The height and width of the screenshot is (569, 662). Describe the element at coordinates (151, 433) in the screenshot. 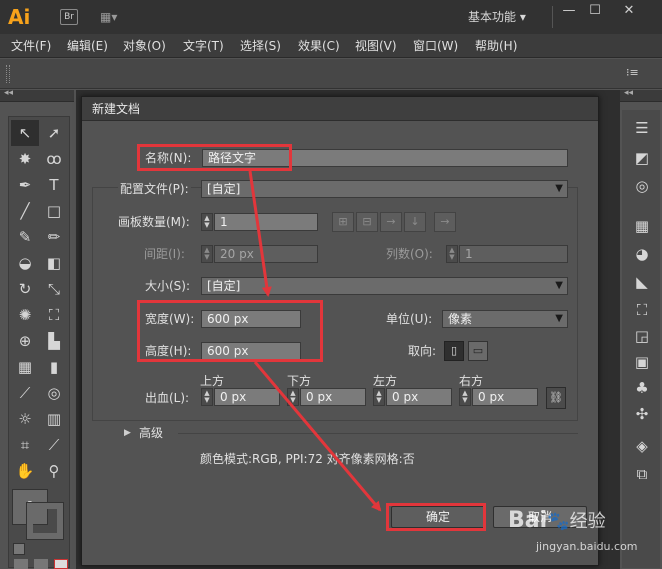

I see `advanced-label: 高级` at that location.